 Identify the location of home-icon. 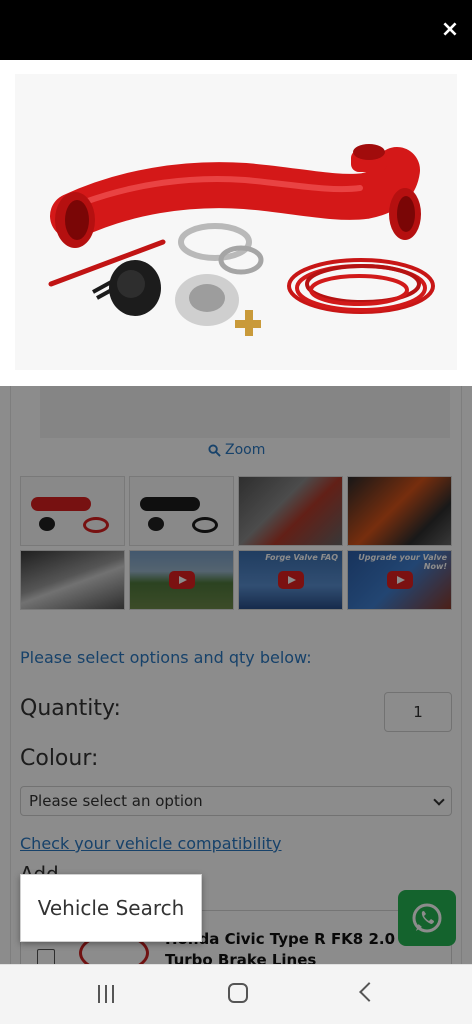
(238, 993).